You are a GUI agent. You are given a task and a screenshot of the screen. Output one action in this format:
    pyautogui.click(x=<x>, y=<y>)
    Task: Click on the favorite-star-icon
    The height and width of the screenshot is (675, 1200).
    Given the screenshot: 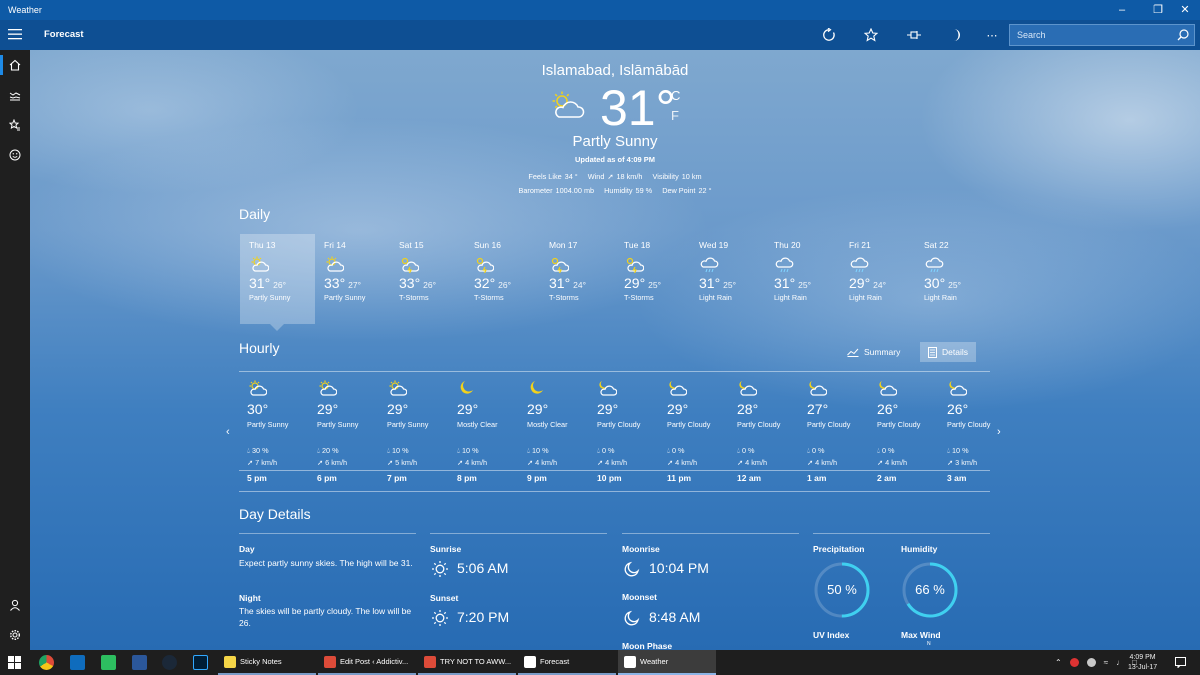 What is the action you would take?
    pyautogui.click(x=871, y=35)
    